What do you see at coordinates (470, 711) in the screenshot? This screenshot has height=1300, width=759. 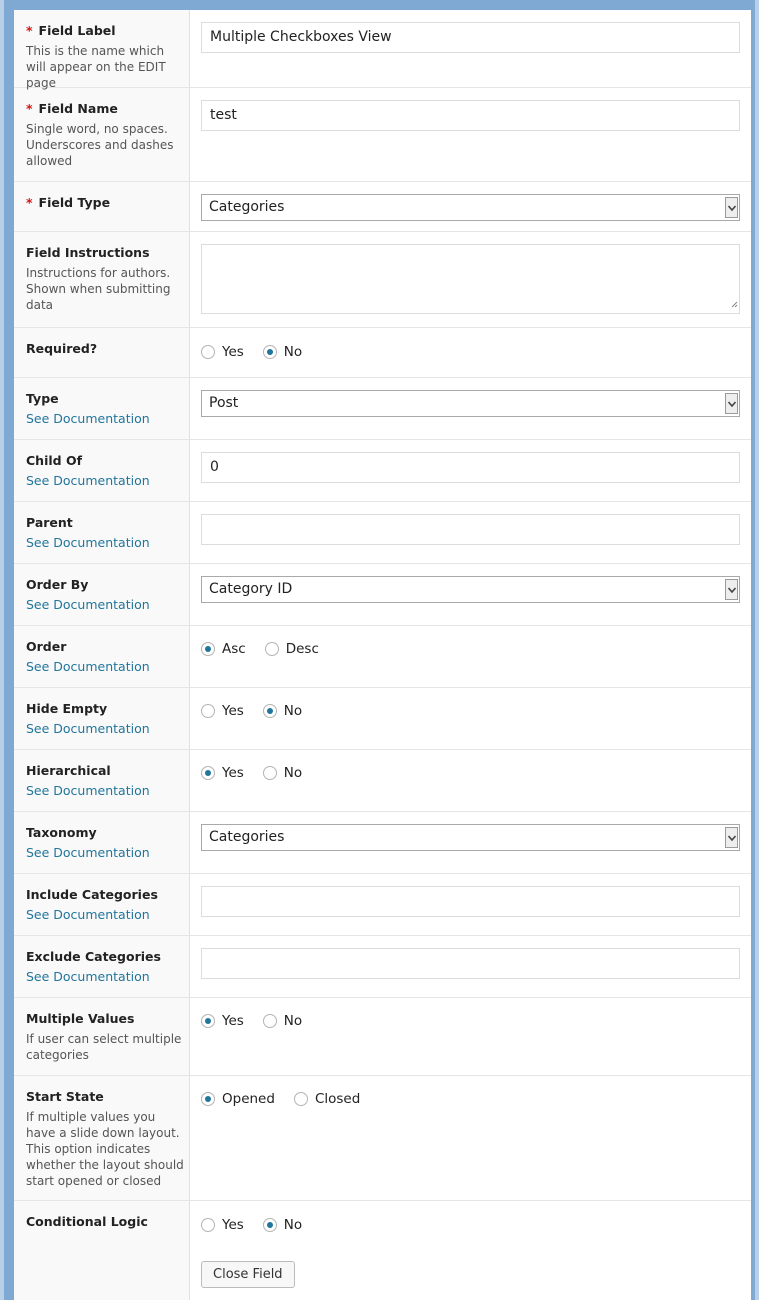 I see `hide-empty-radio-group: Yes No` at bounding box center [470, 711].